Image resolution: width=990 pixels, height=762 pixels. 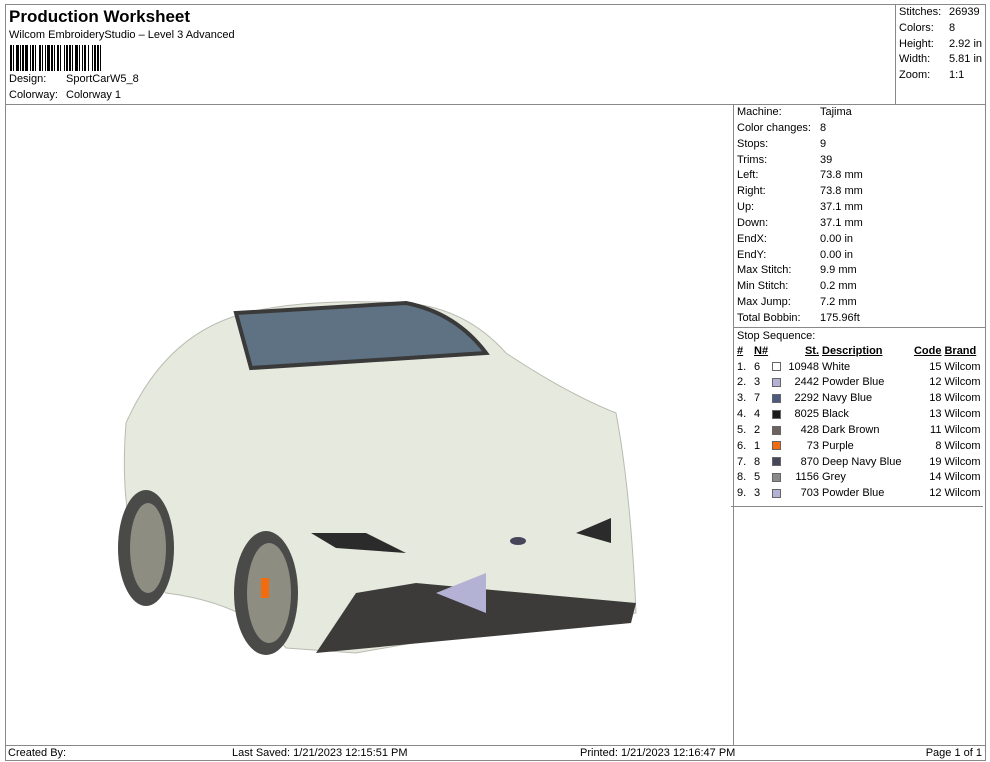 What do you see at coordinates (859, 334) in the screenshot?
I see `stop-sequence-title: Stop Sequence:` at bounding box center [859, 334].